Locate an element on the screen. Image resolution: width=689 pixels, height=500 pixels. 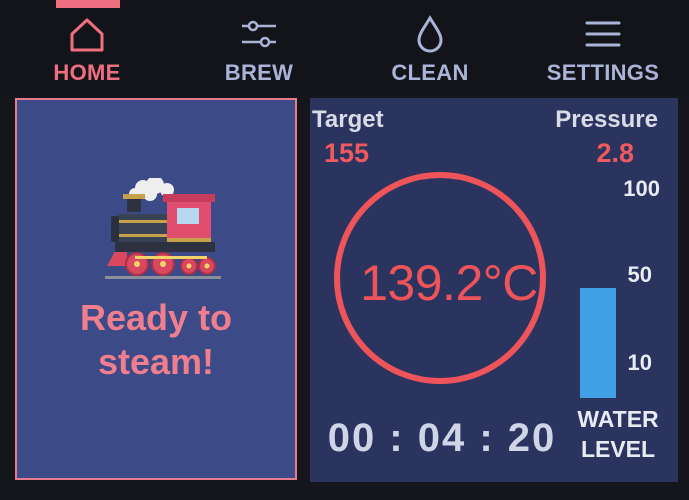
water-scale-mid: 50 is located at coordinates (639, 274).